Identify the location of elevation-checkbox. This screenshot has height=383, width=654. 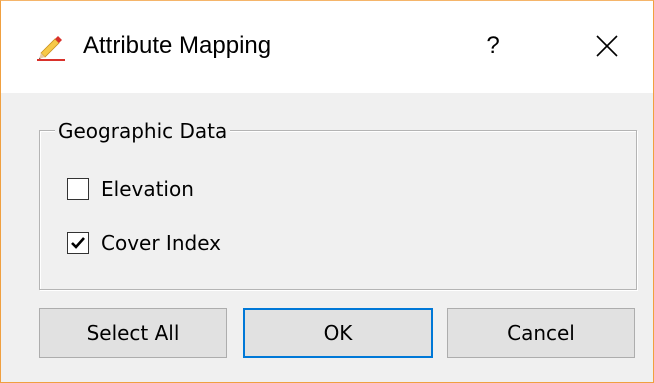
(78, 189).